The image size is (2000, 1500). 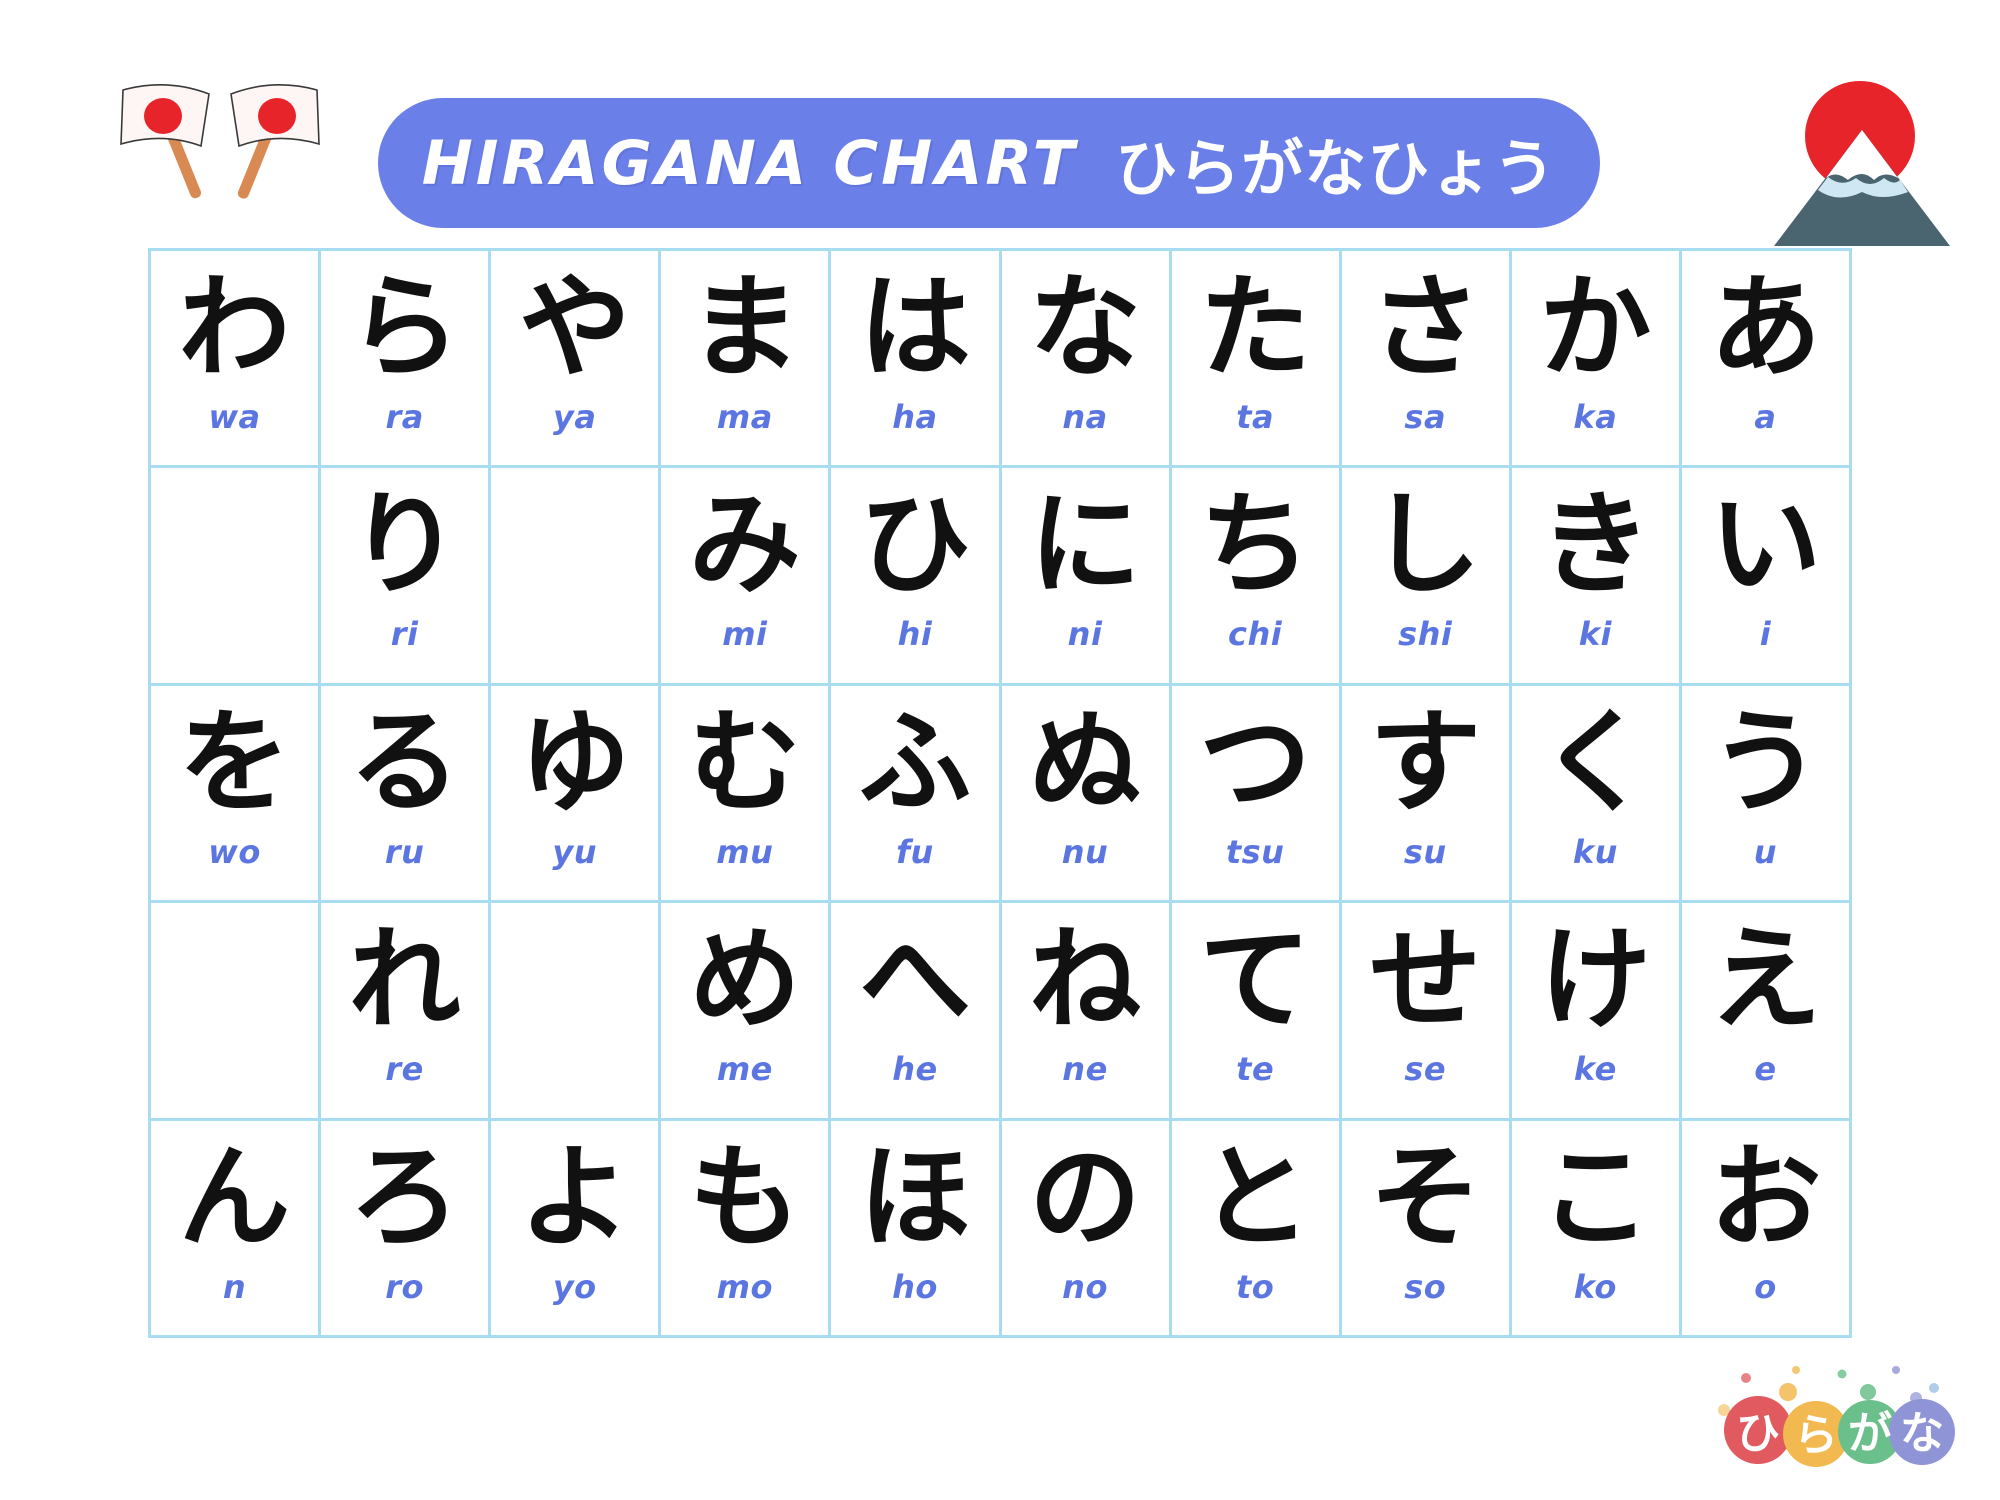 What do you see at coordinates (1256, 360) in the screenshot?
I see `kana-cell: た ta` at bounding box center [1256, 360].